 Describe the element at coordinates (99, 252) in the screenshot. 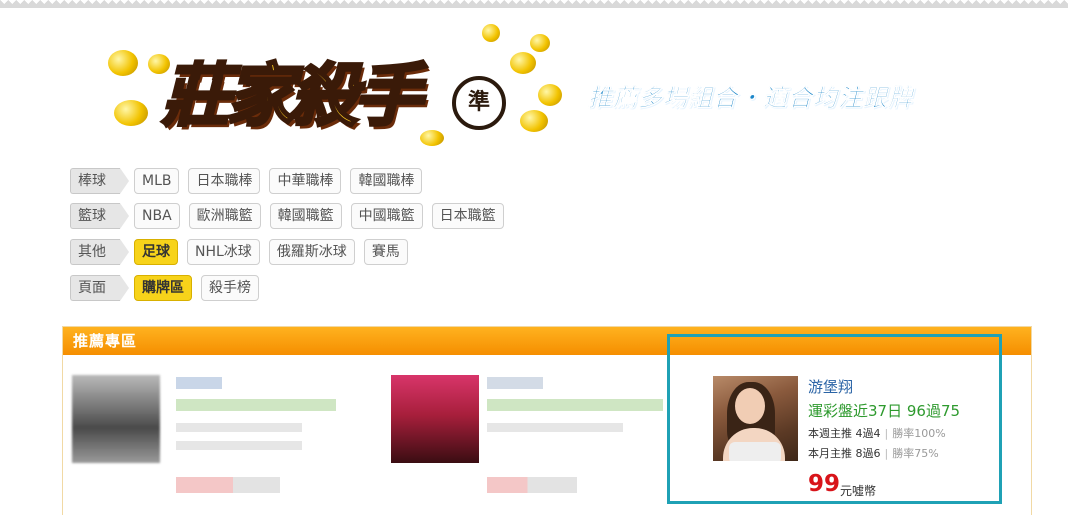

I see `row-label: 其他` at that location.